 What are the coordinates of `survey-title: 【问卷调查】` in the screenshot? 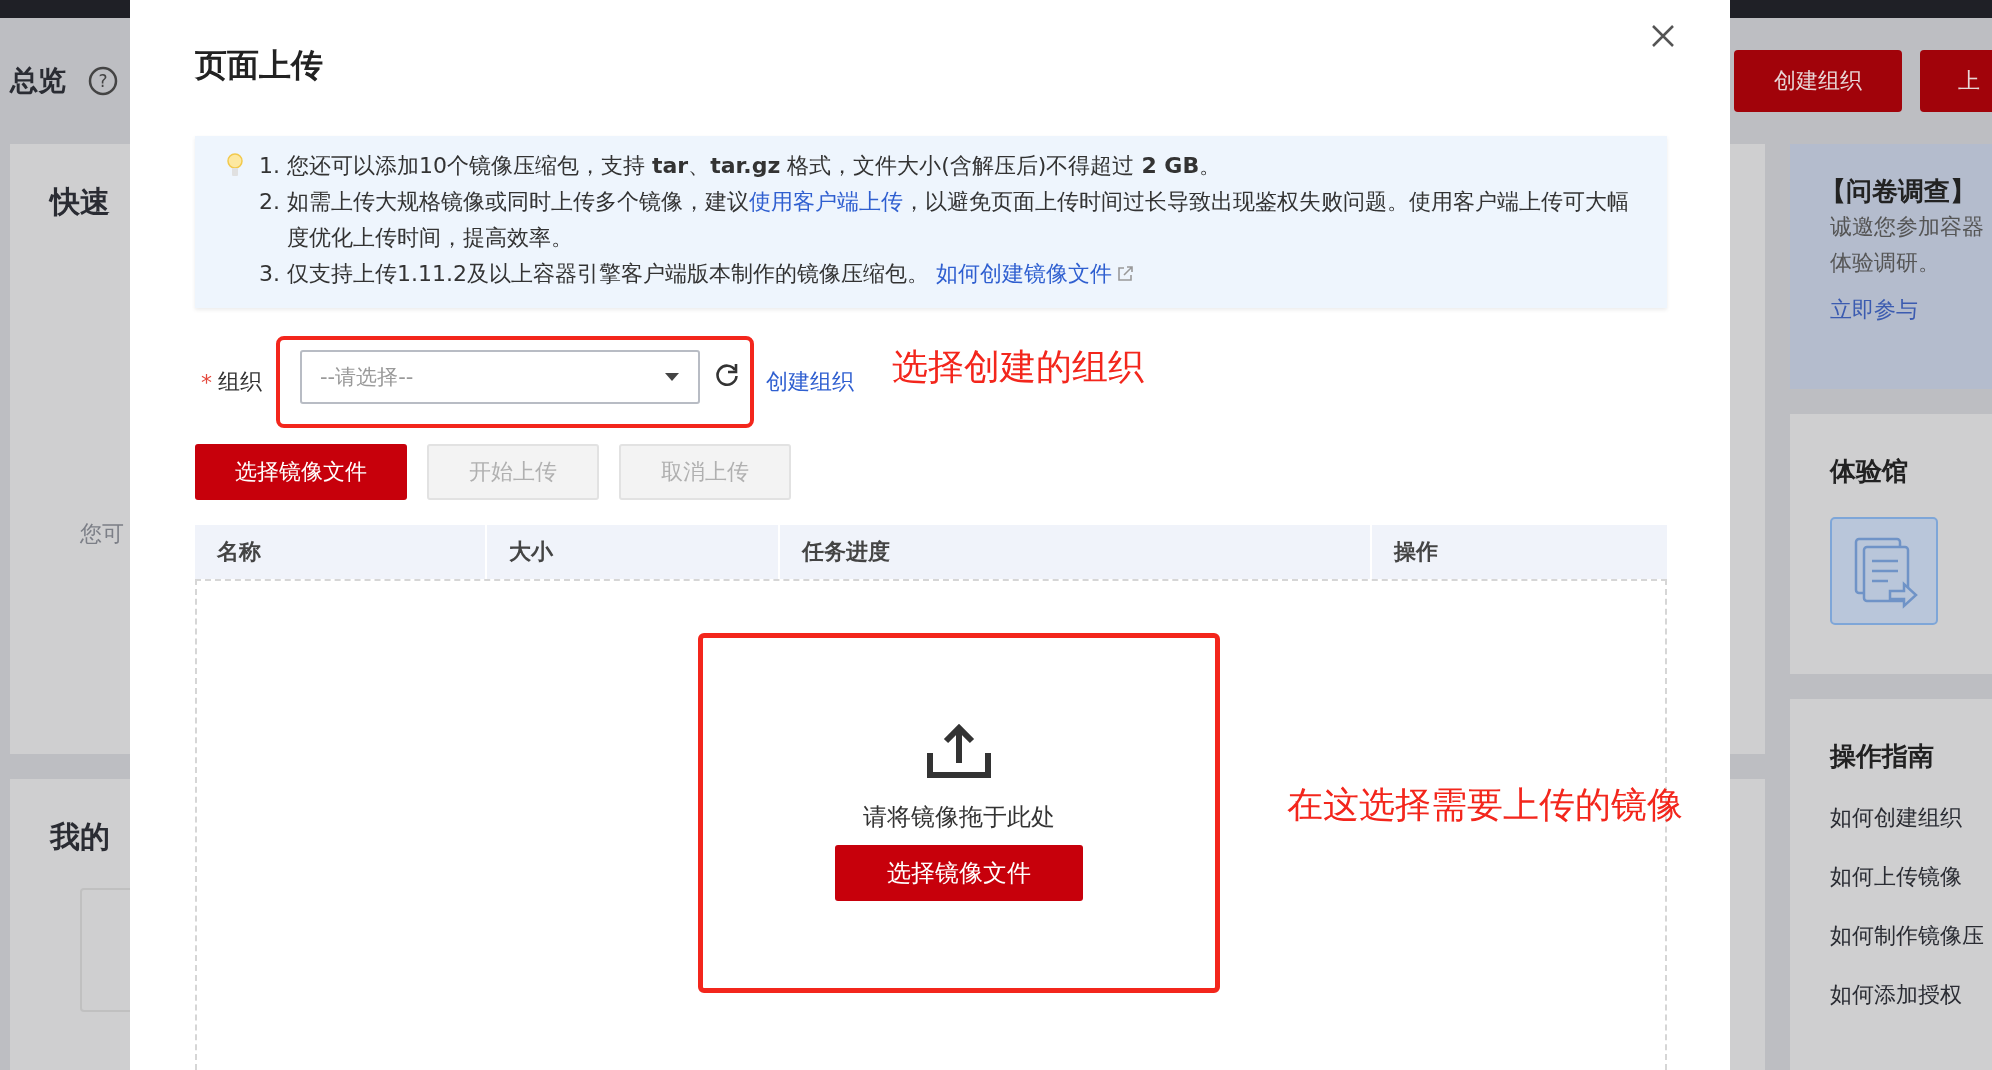 It's located at (1898, 191).